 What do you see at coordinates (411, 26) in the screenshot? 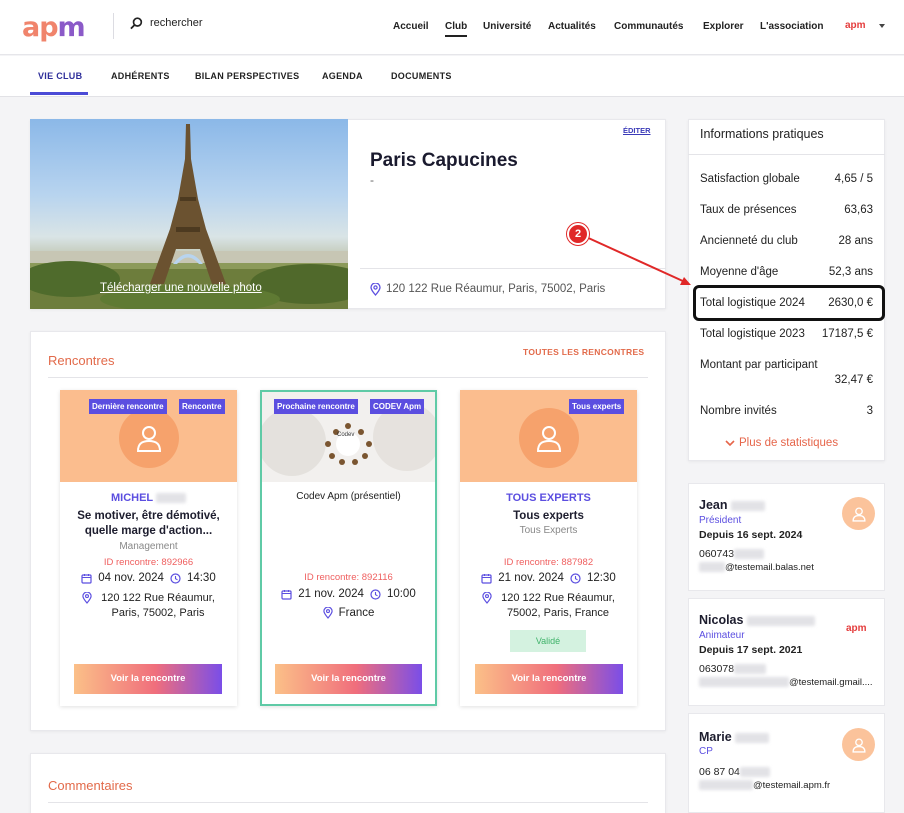
I see `nav-accueil: Accueil` at bounding box center [411, 26].